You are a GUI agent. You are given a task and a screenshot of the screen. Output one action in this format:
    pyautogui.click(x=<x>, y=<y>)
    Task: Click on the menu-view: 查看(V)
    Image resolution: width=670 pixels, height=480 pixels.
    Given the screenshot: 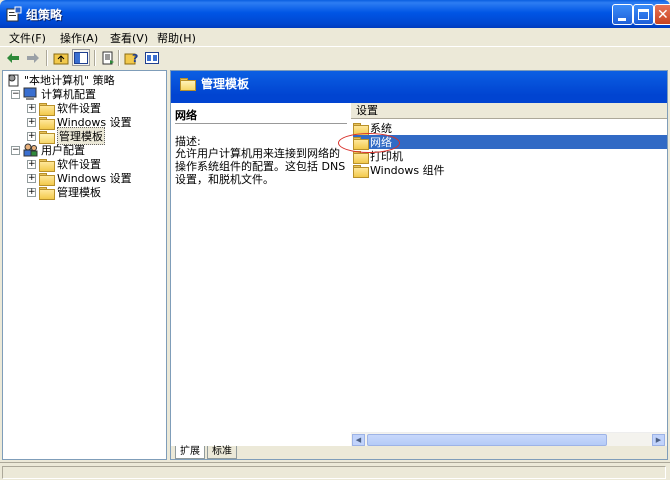 What is the action you would take?
    pyautogui.click(x=129, y=38)
    